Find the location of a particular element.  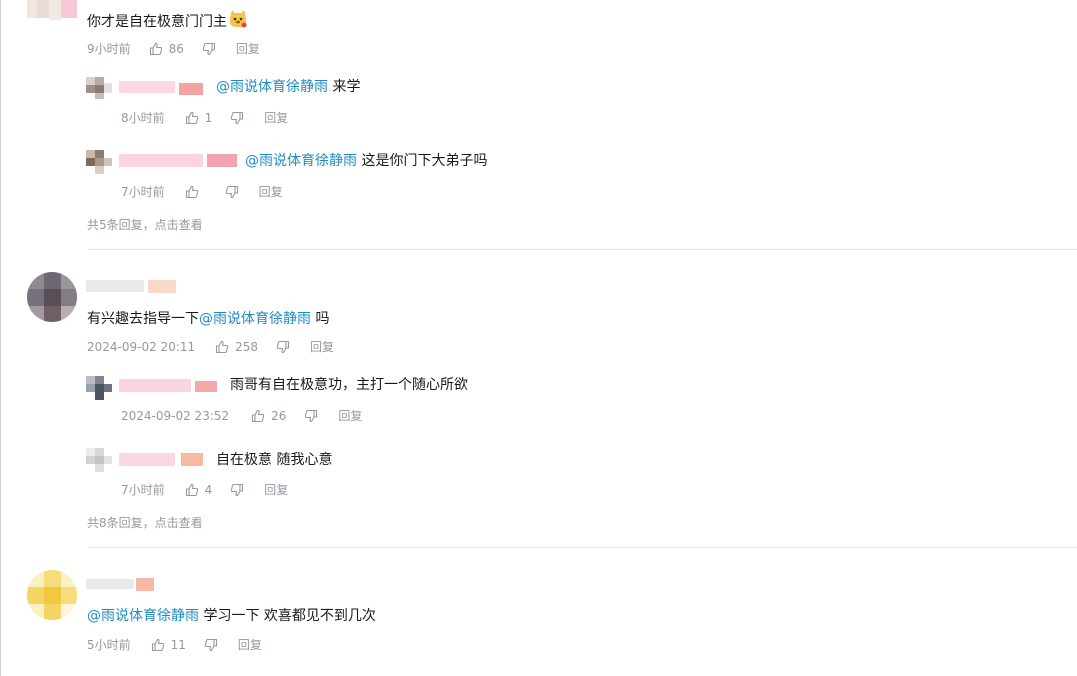

reply-text: @雨说体育徐静雨 这是你门下大弟子吗 is located at coordinates (366, 161).